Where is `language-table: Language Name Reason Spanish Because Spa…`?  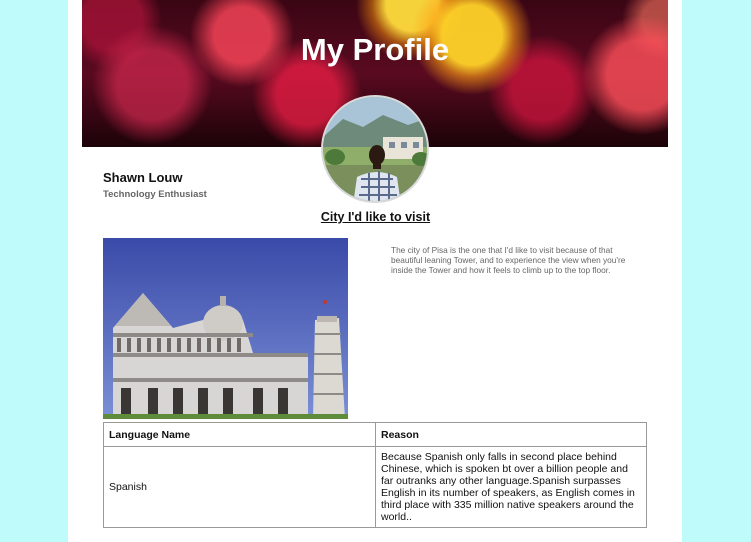 language-table: Language Name Reason Spanish Because Spa… is located at coordinates (375, 475).